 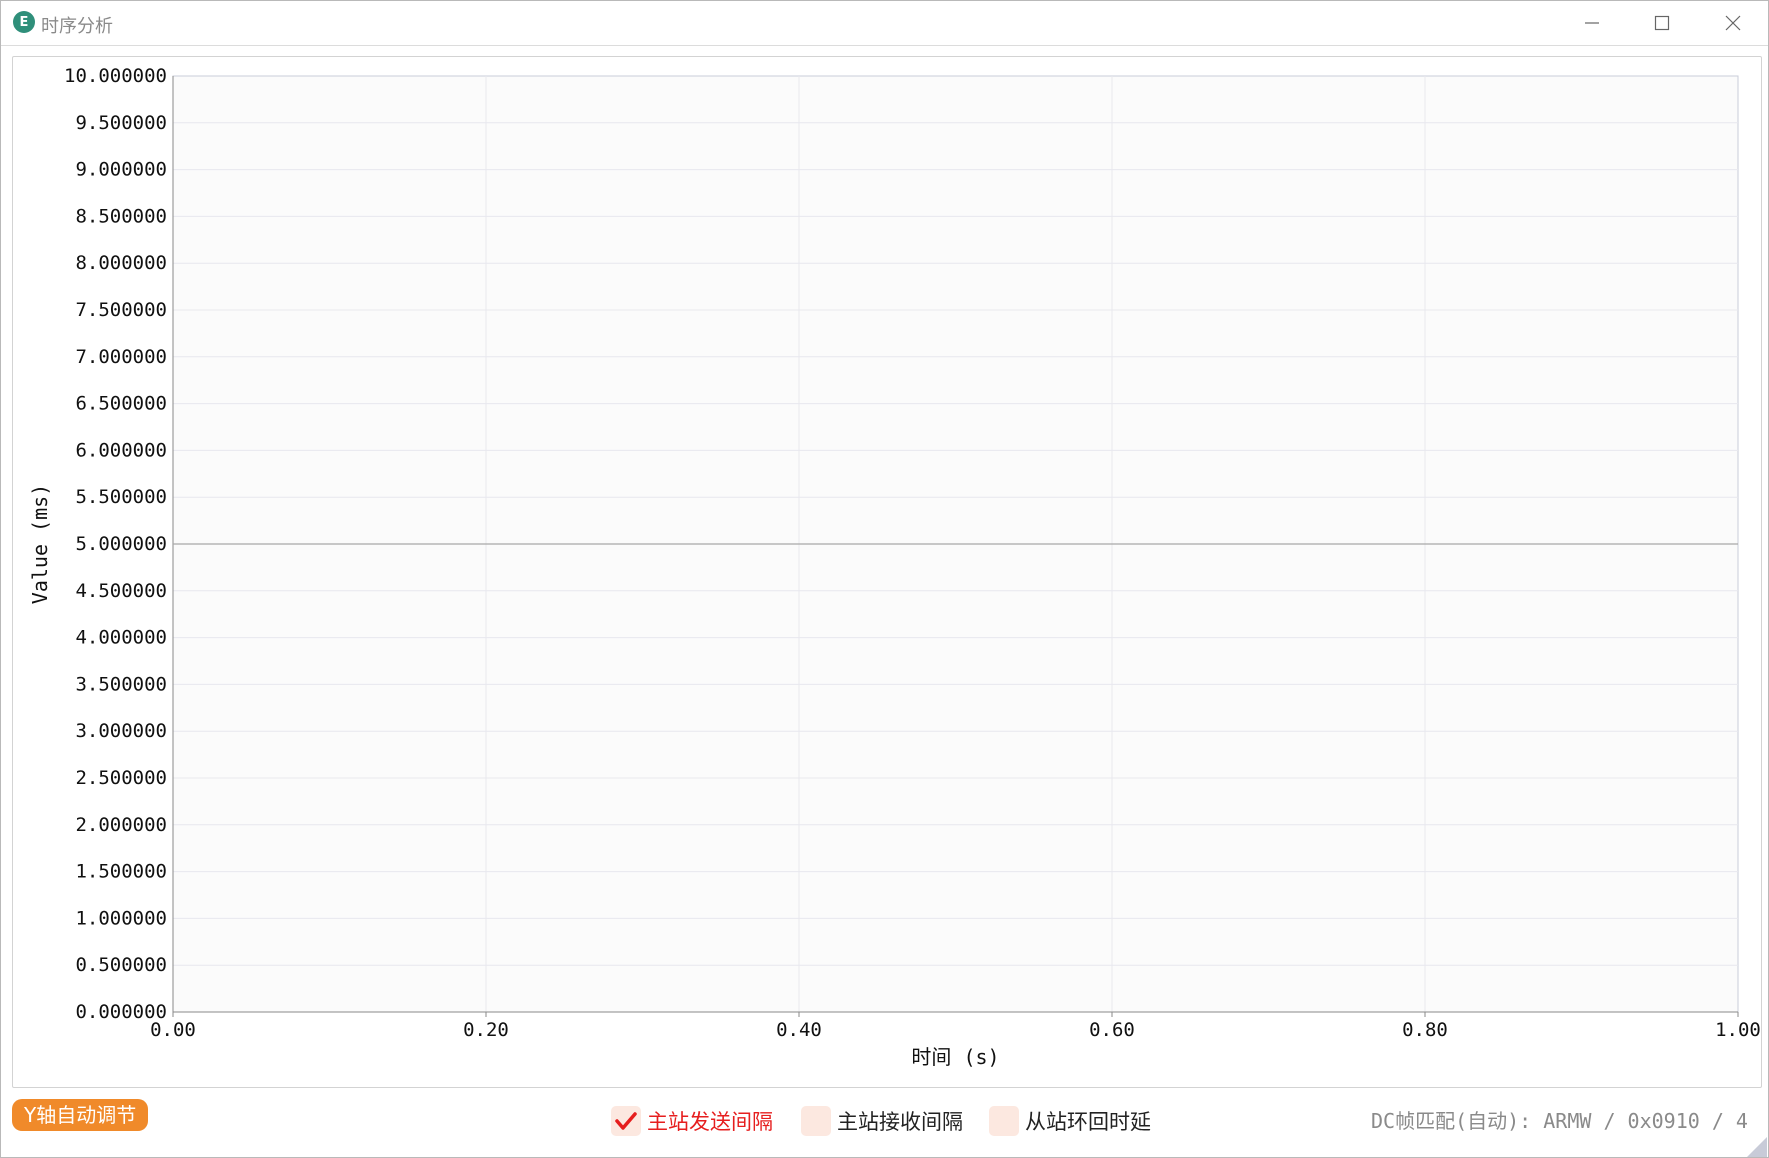 What do you see at coordinates (121, 263) in the screenshot?
I see `y-tick-label: 8.000000` at bounding box center [121, 263].